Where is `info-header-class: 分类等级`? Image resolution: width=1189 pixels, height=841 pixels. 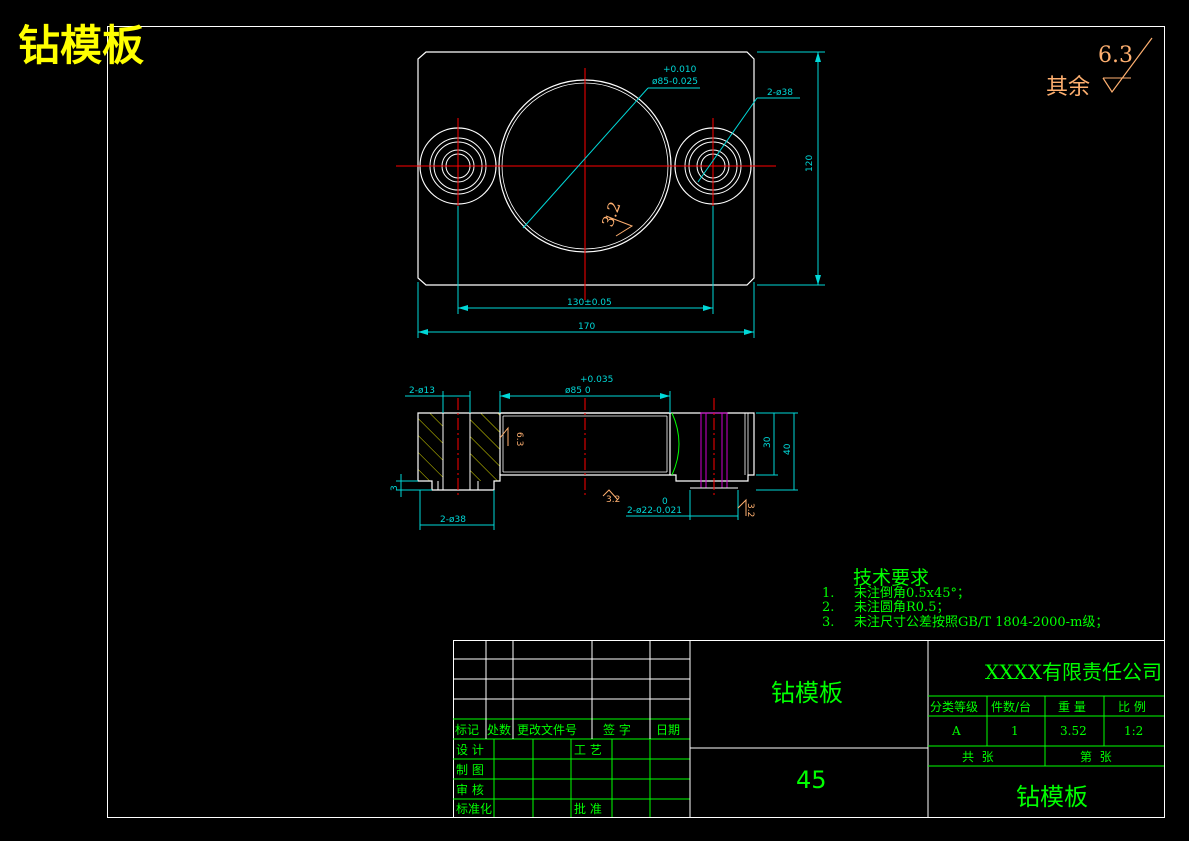 info-header-class: 分类等级 is located at coordinates (954, 707).